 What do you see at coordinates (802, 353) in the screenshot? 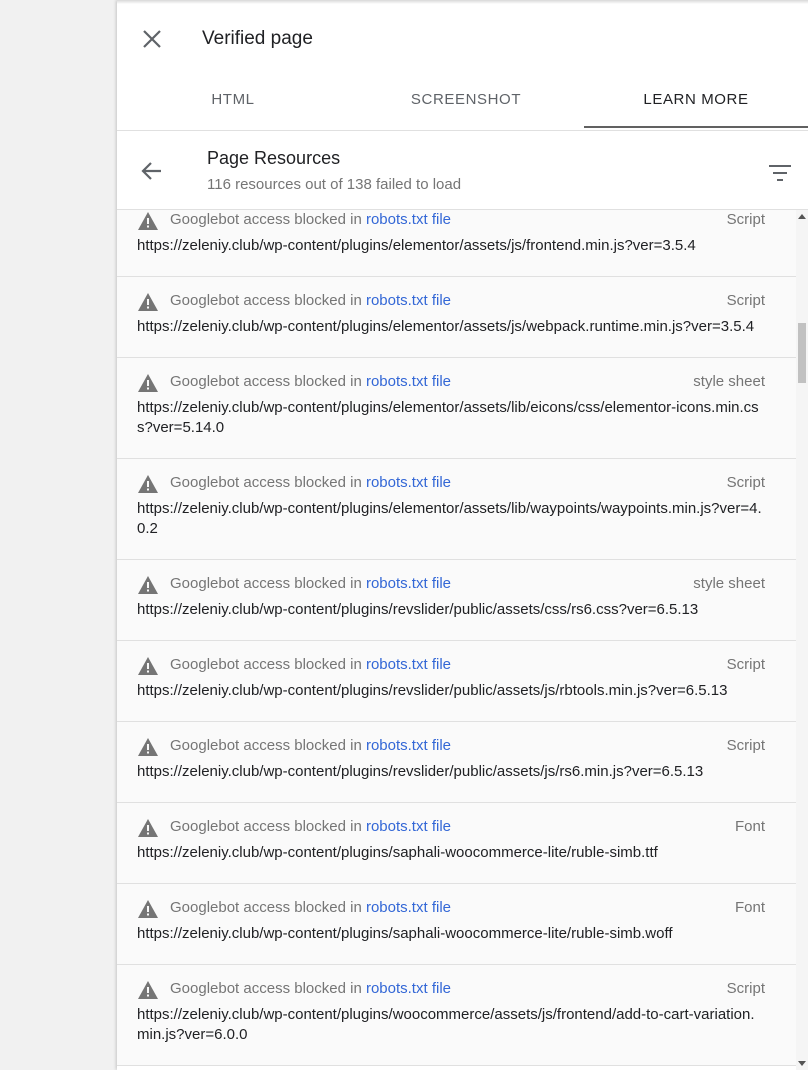
I see `scrollbar-thumb` at bounding box center [802, 353].